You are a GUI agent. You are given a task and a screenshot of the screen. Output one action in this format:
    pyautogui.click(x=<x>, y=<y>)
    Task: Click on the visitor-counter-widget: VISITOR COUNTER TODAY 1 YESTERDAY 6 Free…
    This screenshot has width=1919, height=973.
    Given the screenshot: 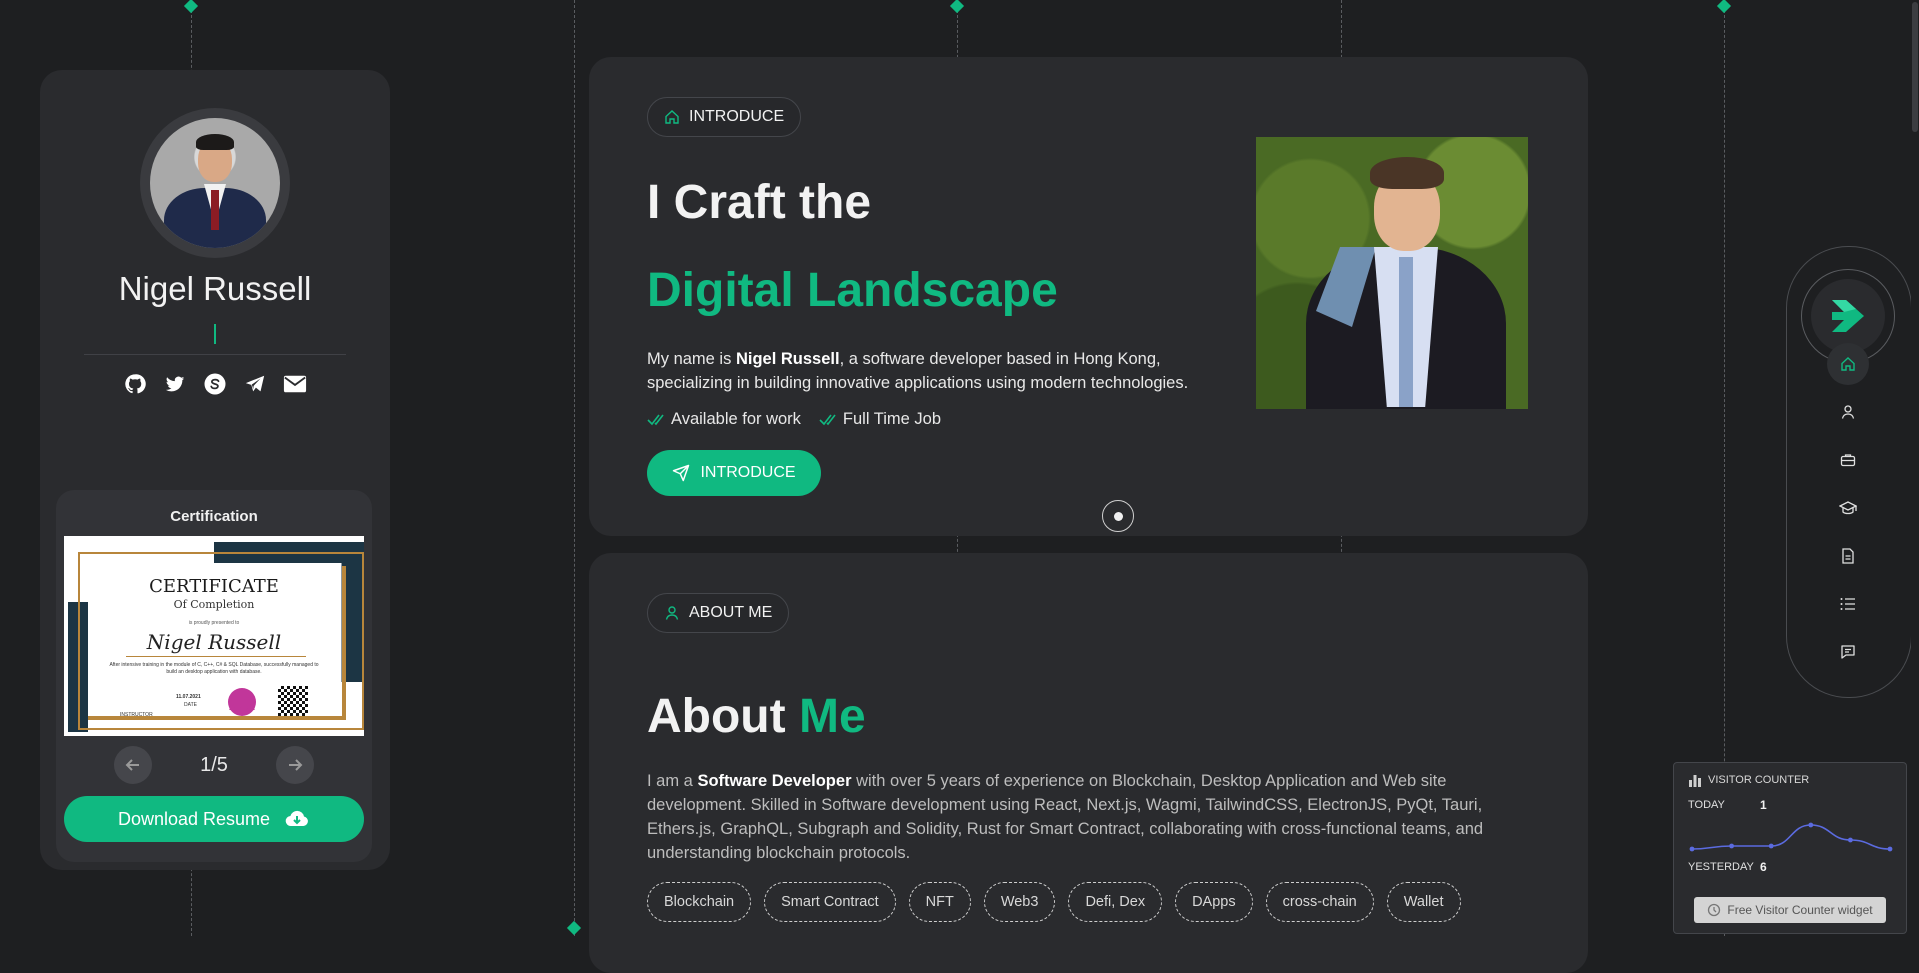 What is the action you would take?
    pyautogui.click(x=1790, y=848)
    